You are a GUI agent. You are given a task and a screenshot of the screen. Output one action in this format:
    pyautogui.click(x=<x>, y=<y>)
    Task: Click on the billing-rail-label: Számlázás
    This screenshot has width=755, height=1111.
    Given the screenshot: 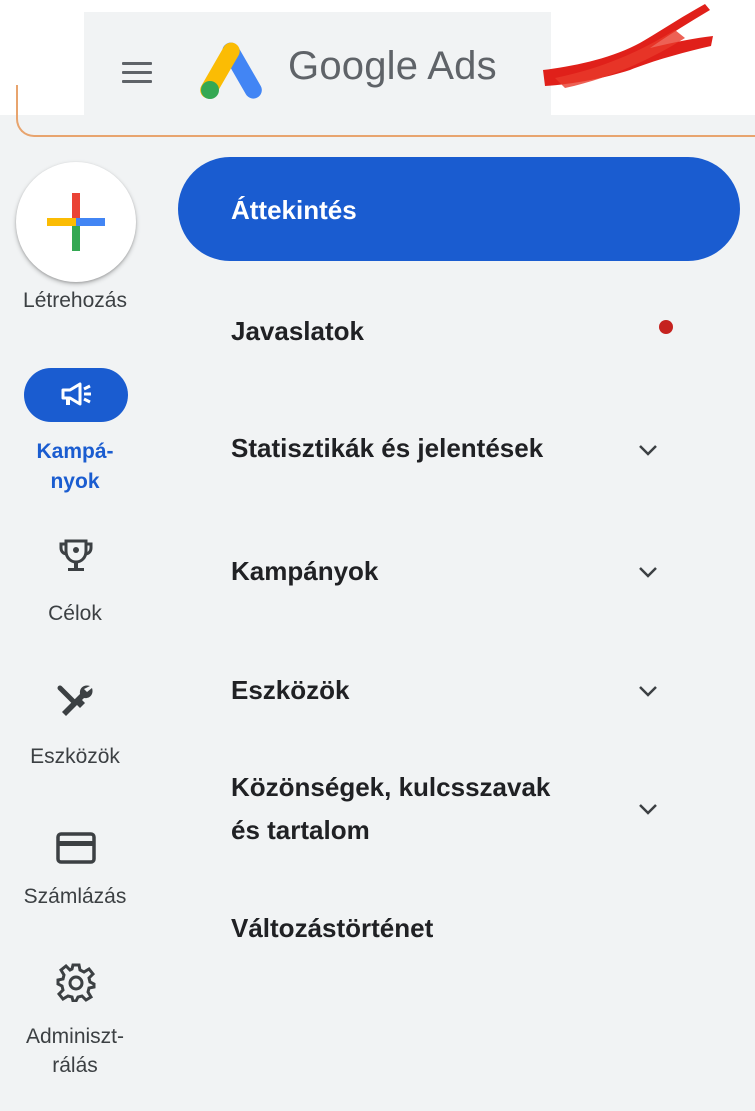 What is the action you would take?
    pyautogui.click(x=75, y=896)
    